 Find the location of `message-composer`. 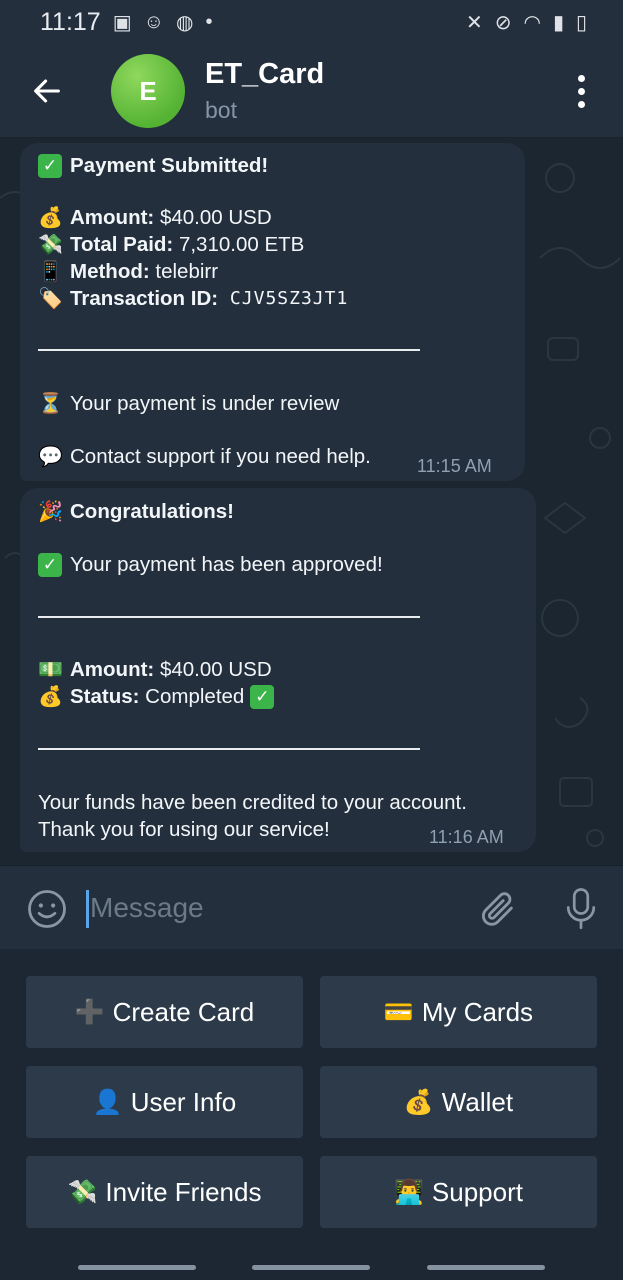

message-composer is located at coordinates (311, 907).